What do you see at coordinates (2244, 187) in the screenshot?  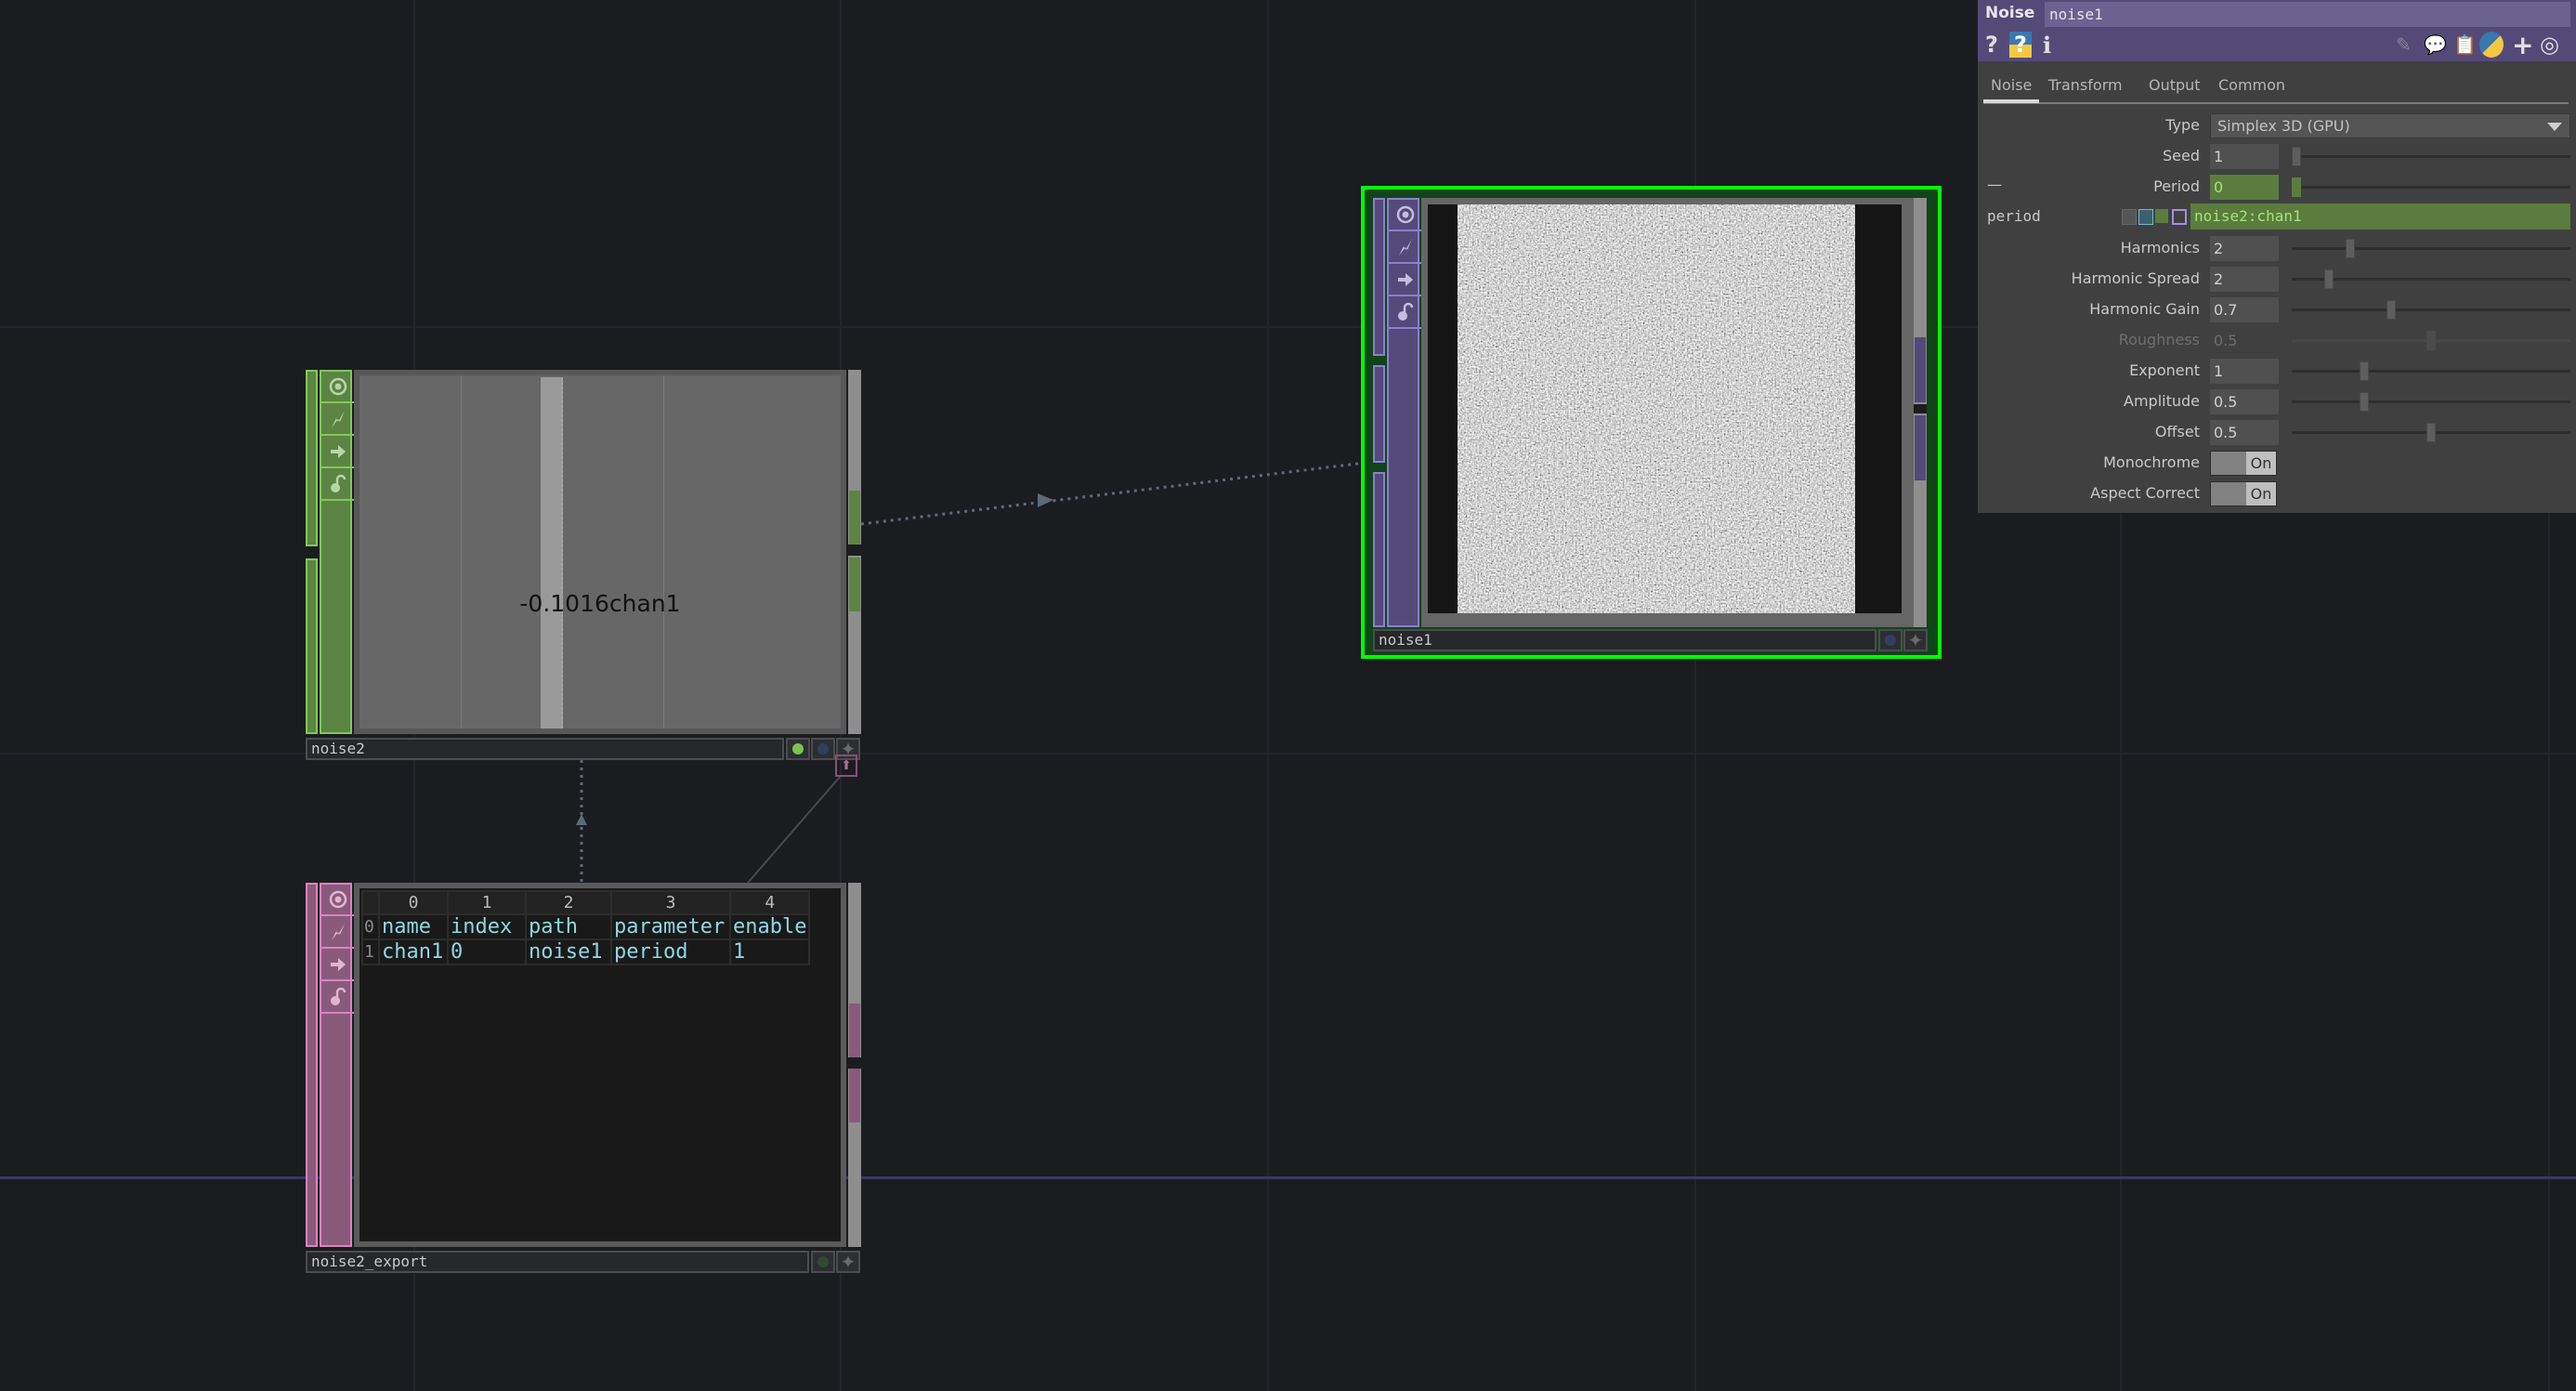 I see `period-field: 0` at bounding box center [2244, 187].